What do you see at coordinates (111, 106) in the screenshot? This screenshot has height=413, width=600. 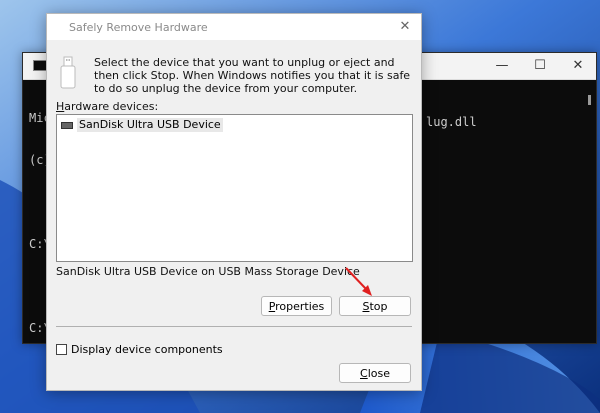 I see `hardware-label-text: ardware devices:` at bounding box center [111, 106].